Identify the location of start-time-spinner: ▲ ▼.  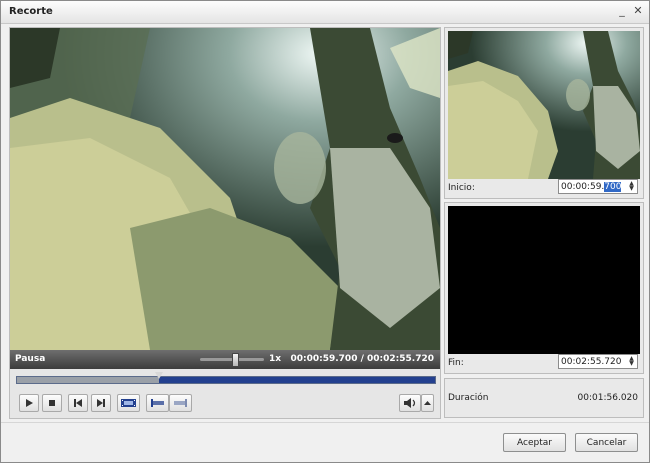
(631, 186).